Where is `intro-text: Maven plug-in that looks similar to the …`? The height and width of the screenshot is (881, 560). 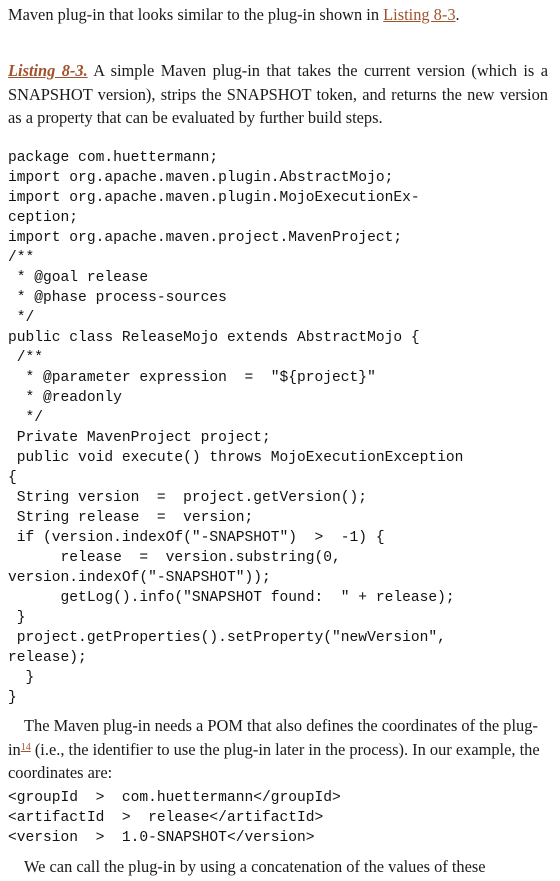 intro-text: Maven plug-in that looks similar to the … is located at coordinates (196, 14).